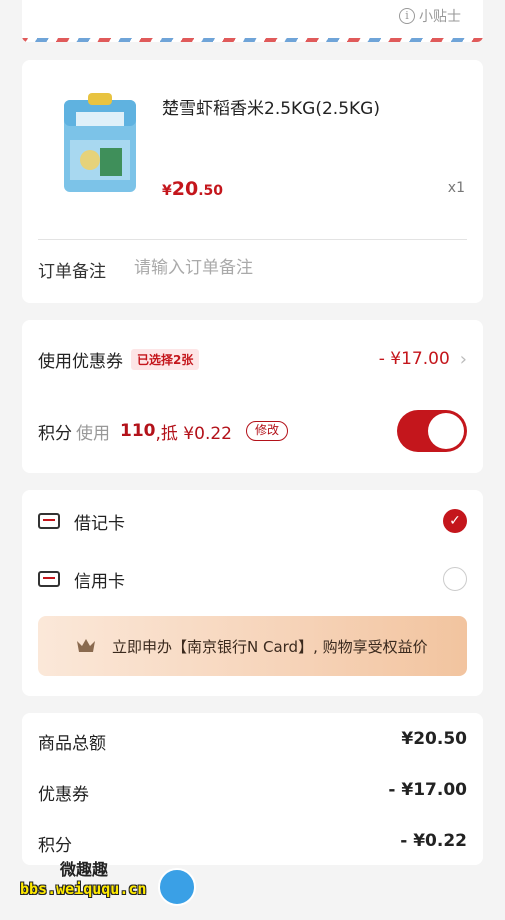 This screenshot has height=920, width=505. I want to click on product-price: ¥20.50, so click(193, 189).